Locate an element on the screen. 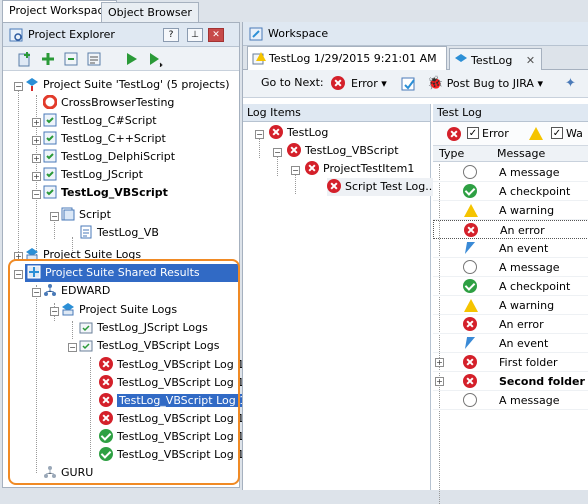 The height and width of the screenshot is (504, 588). column-type: Type is located at coordinates (451, 153).